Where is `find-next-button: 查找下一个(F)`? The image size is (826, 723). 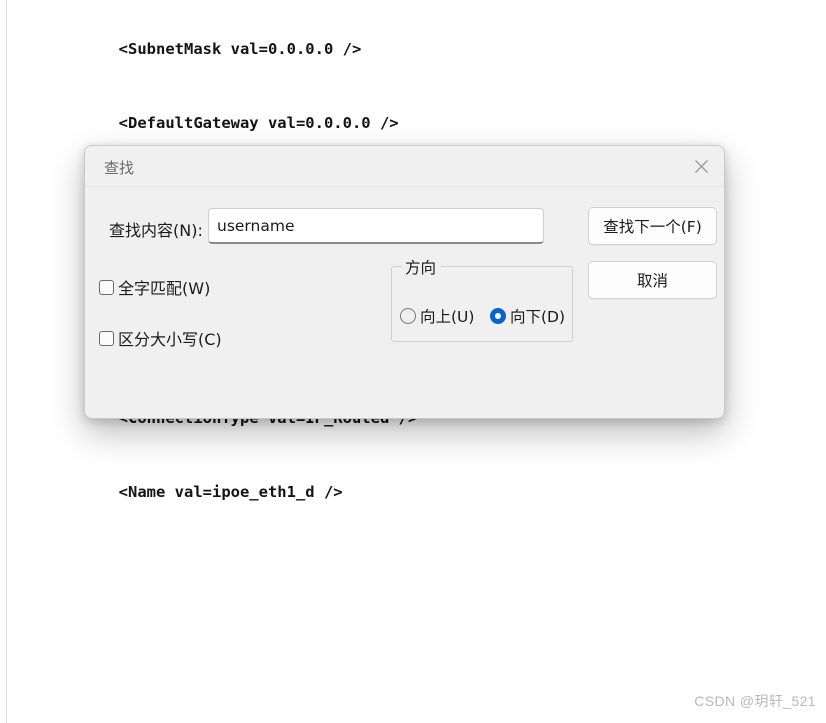 find-next-button: 查找下一个(F) is located at coordinates (652, 226).